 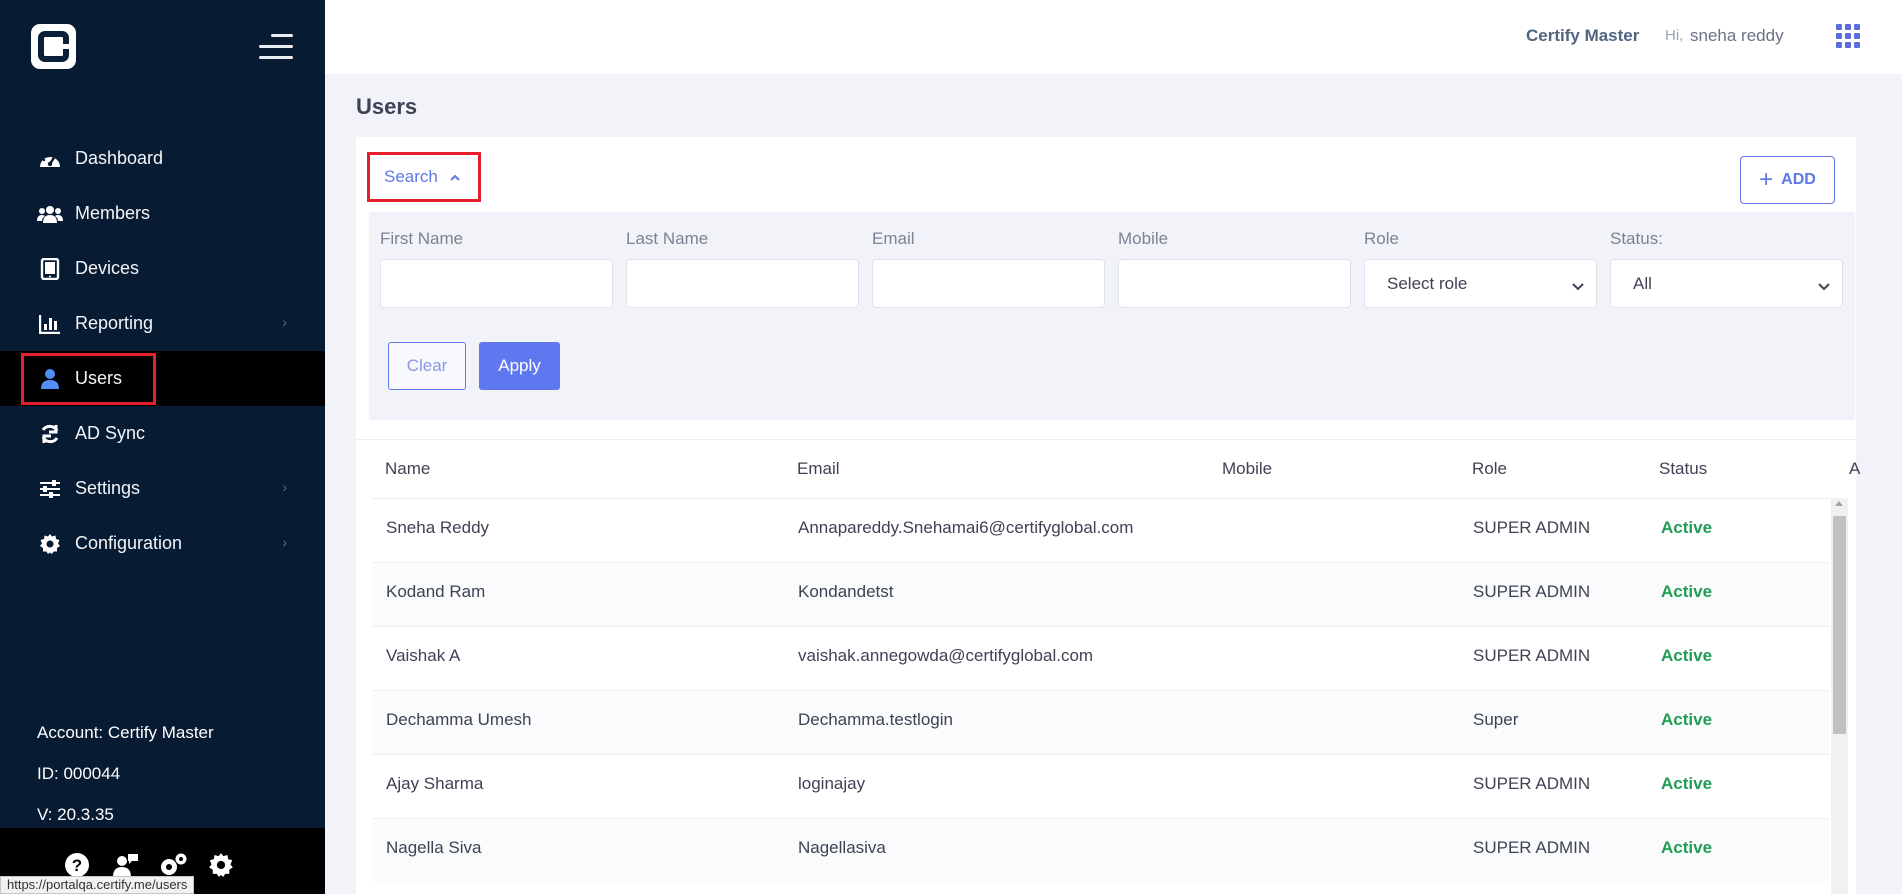 I want to click on sidebar-item-label: Members, so click(x=113, y=213).